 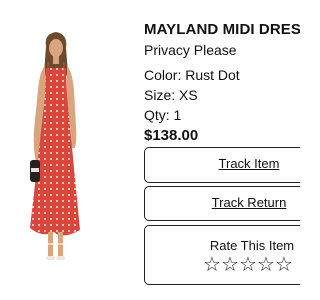 What do you see at coordinates (222, 29) in the screenshot?
I see `product-title: MAYLAND MIDI DRESS` at bounding box center [222, 29].